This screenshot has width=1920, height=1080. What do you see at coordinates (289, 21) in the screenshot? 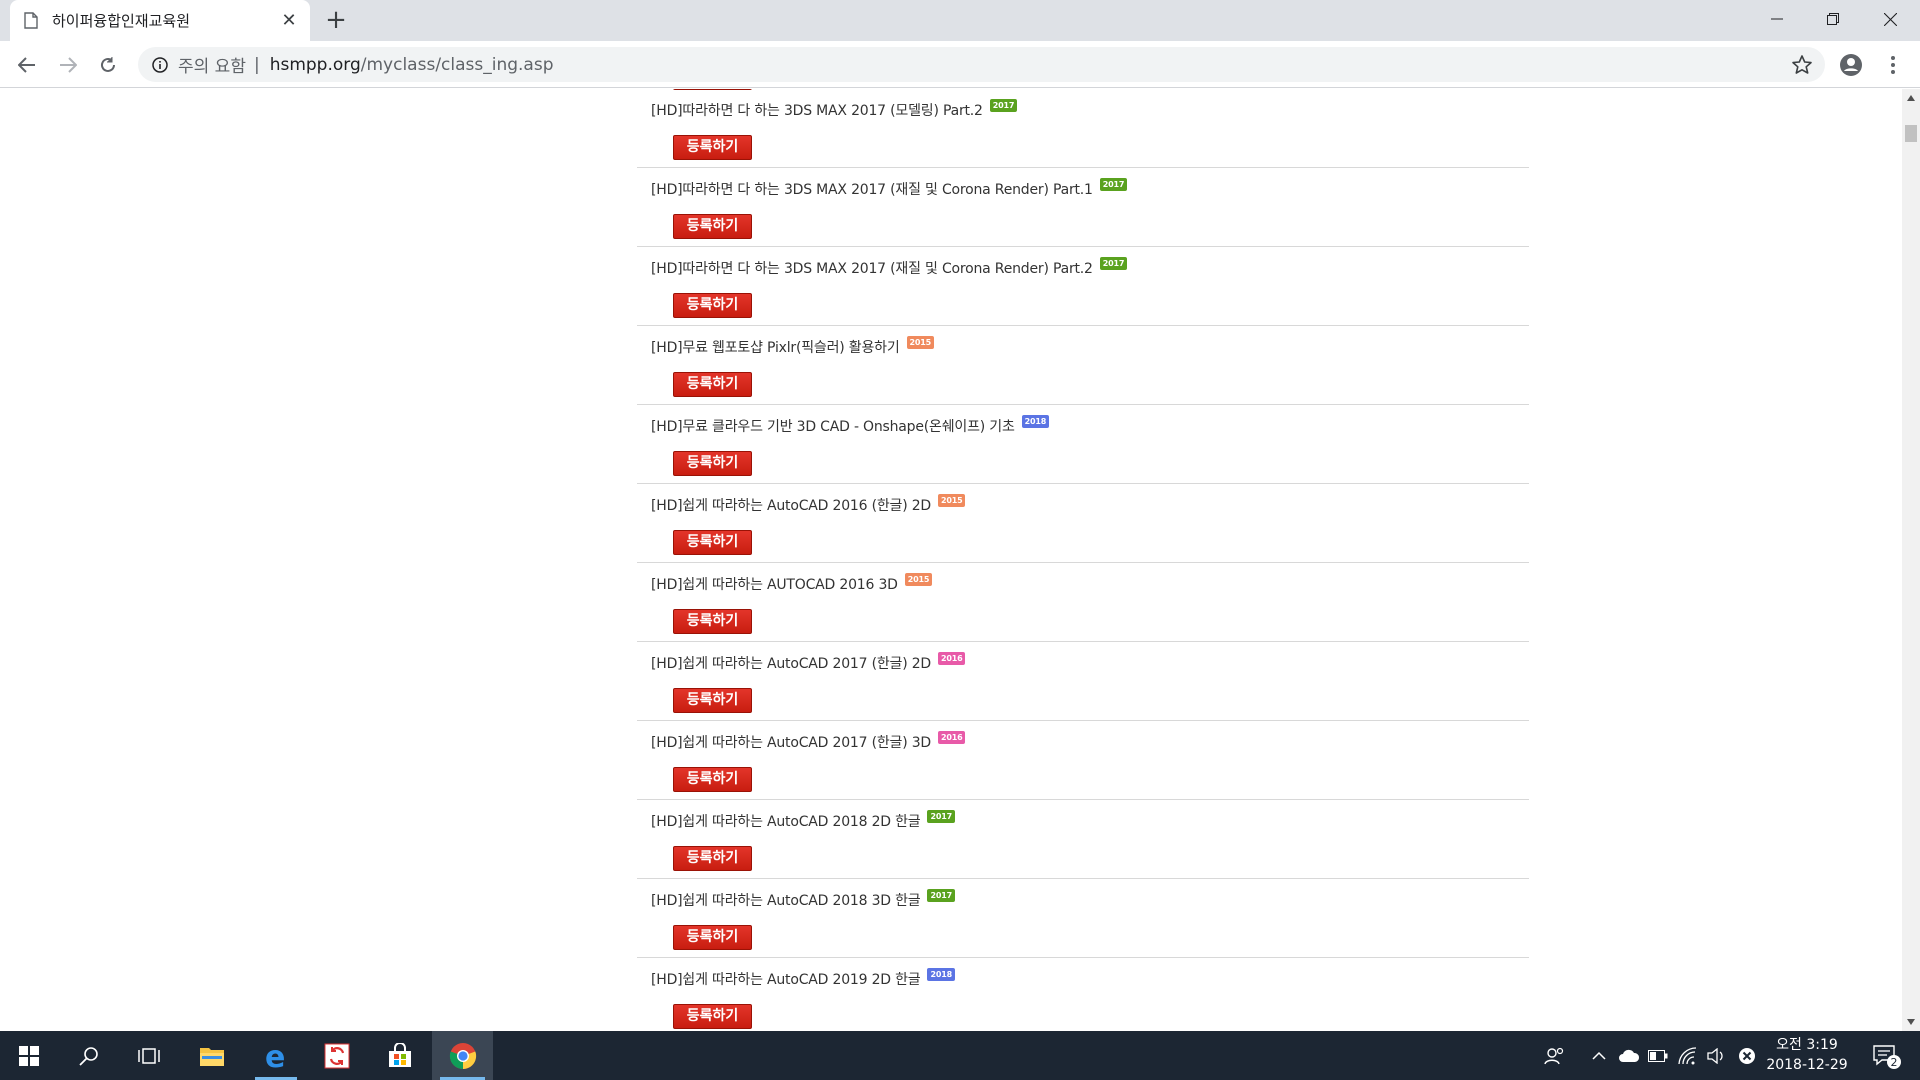
I see `close-tab-icon: ✕` at bounding box center [289, 21].